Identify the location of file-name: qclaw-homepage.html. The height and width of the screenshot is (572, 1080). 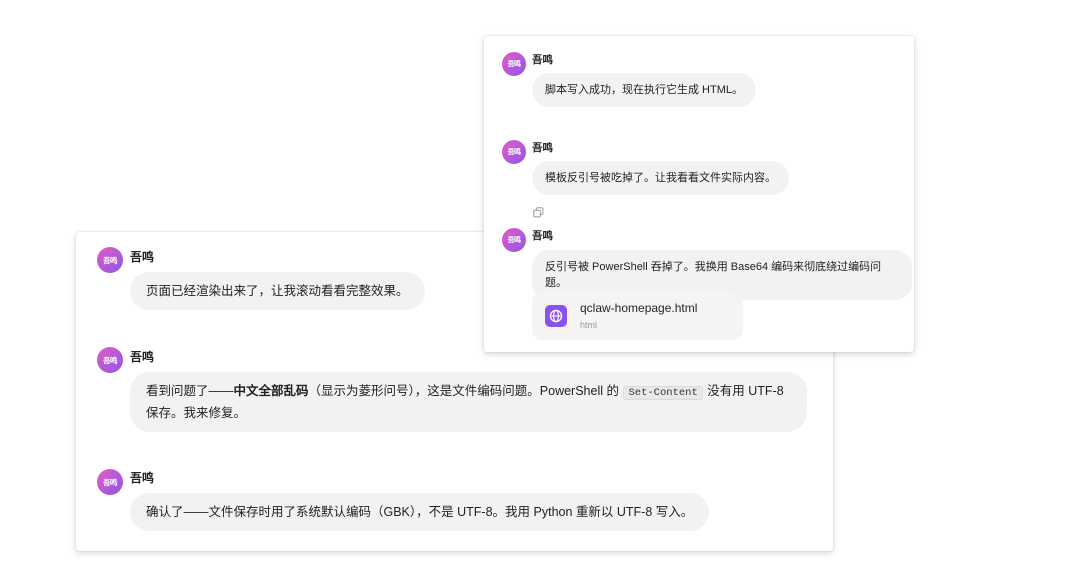
(639, 308).